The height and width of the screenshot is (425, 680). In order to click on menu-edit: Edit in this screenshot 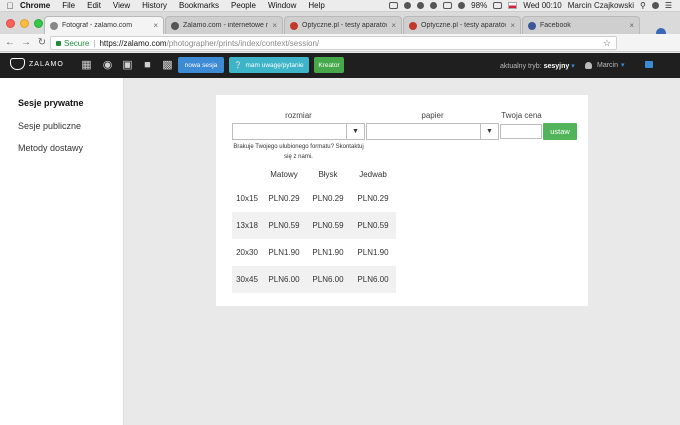, I will do `click(94, 5)`.